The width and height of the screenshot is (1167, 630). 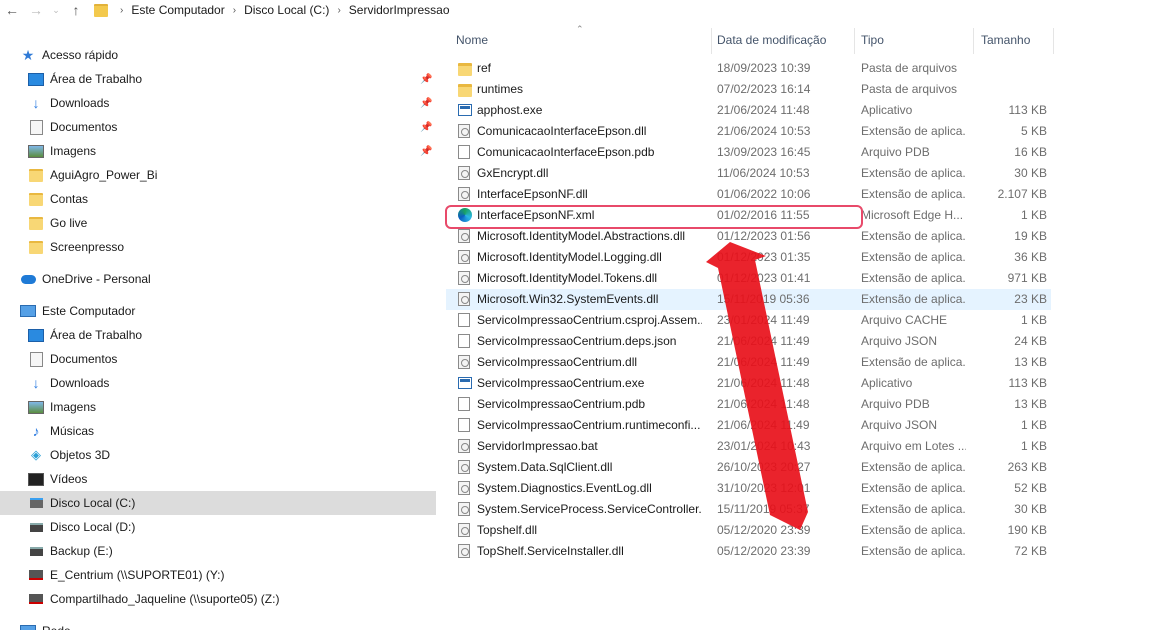 I want to click on recent-dropdown-icon: ⌄, so click(x=56, y=10).